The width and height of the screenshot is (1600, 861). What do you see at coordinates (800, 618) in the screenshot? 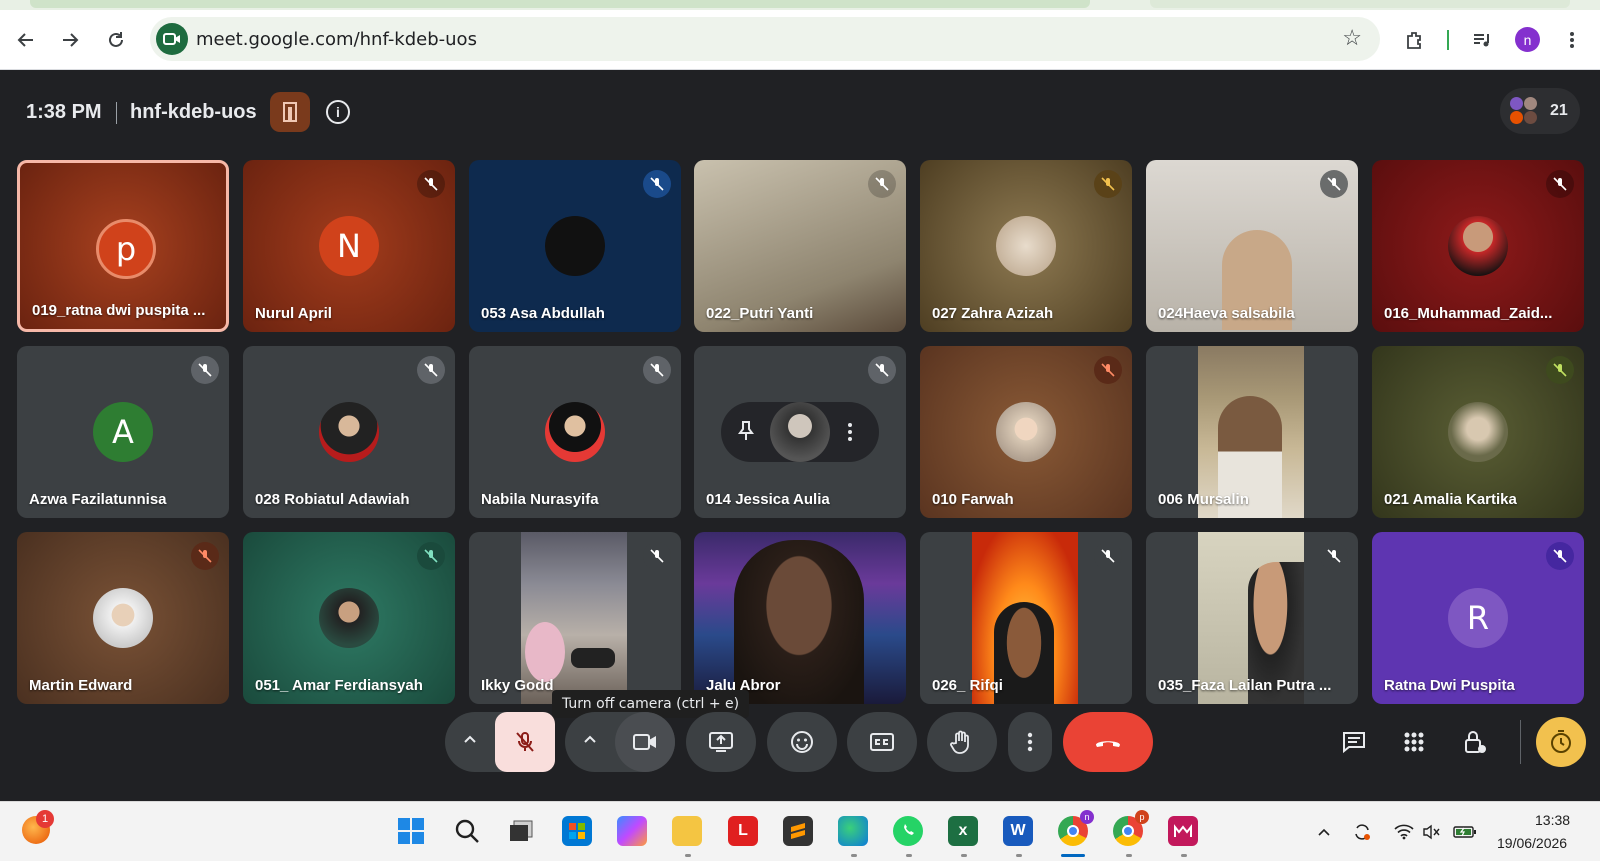
I see `participant-tile: Jalu Abror` at bounding box center [800, 618].